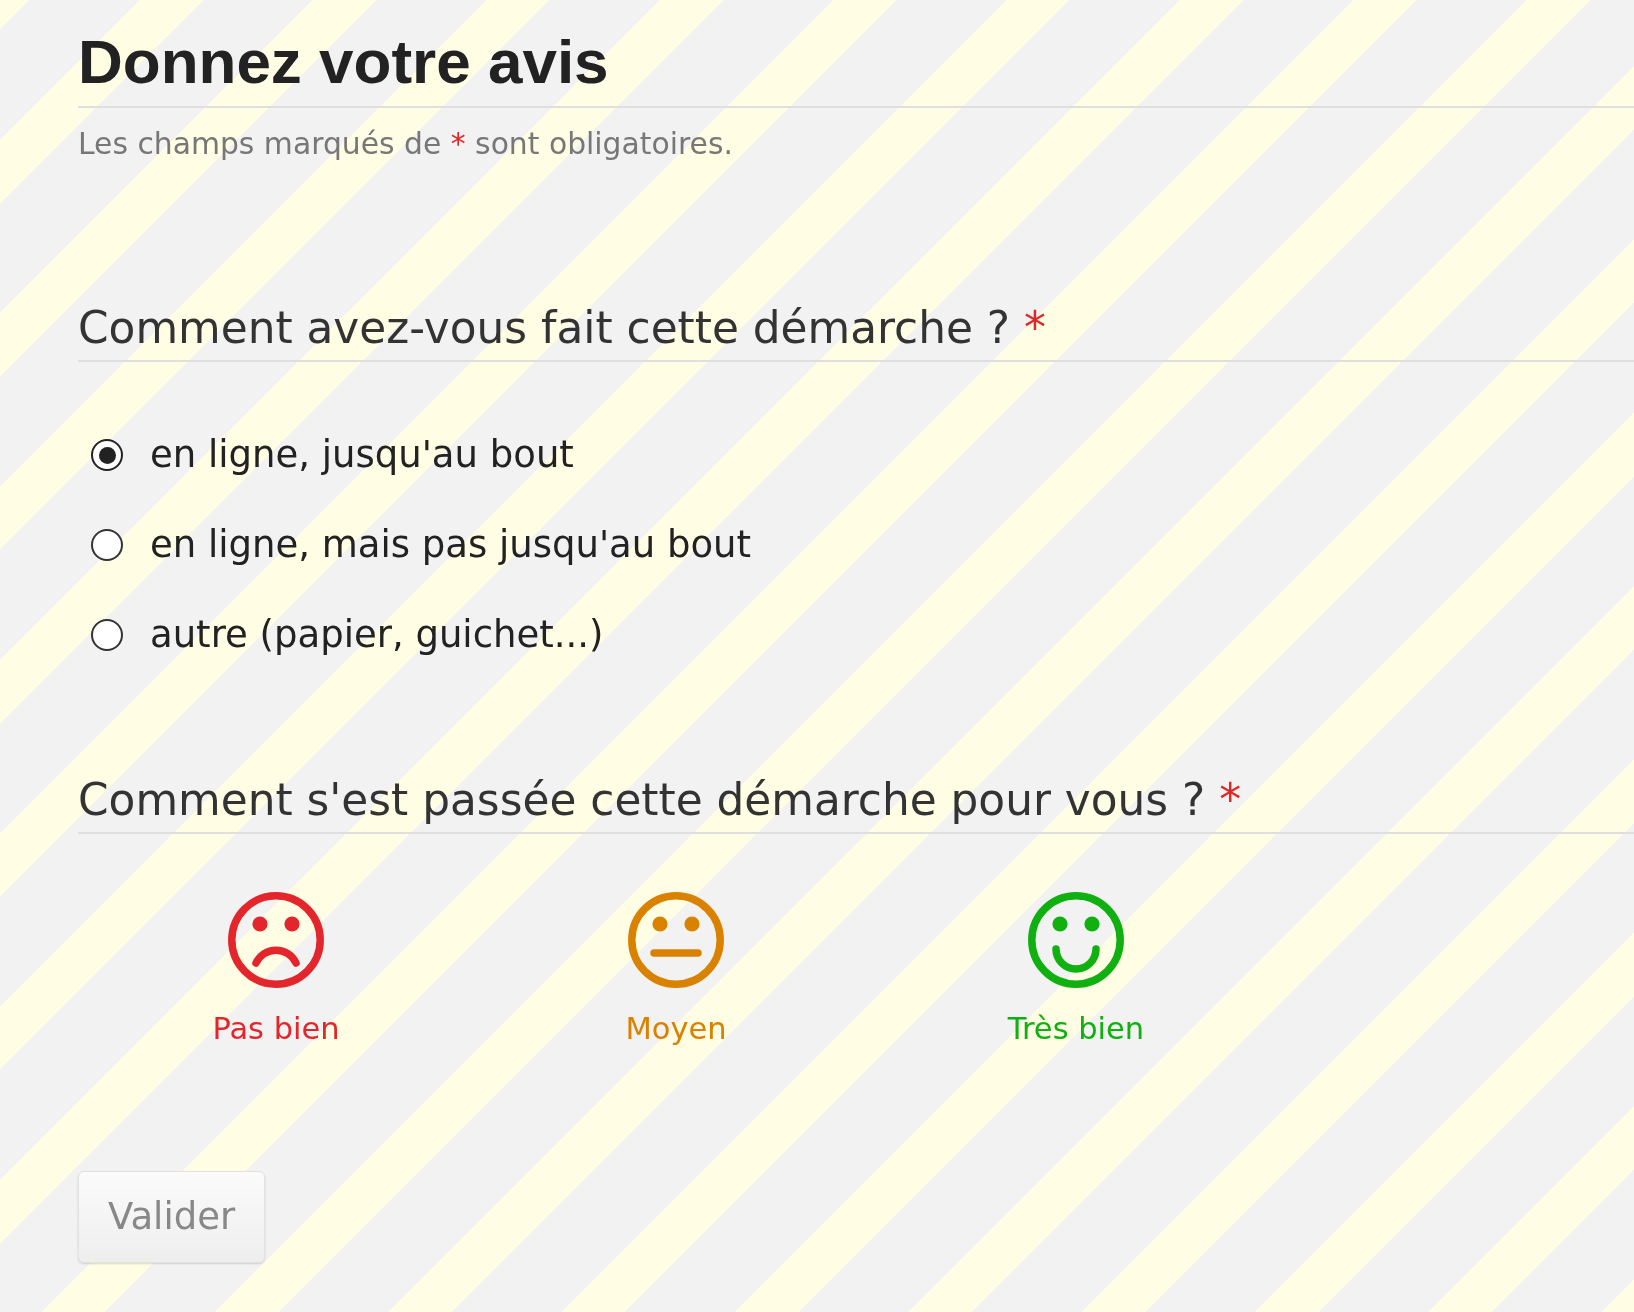  What do you see at coordinates (362, 455) in the screenshot?
I see `radio-label: en ligne, jusqu'au bout` at bounding box center [362, 455].